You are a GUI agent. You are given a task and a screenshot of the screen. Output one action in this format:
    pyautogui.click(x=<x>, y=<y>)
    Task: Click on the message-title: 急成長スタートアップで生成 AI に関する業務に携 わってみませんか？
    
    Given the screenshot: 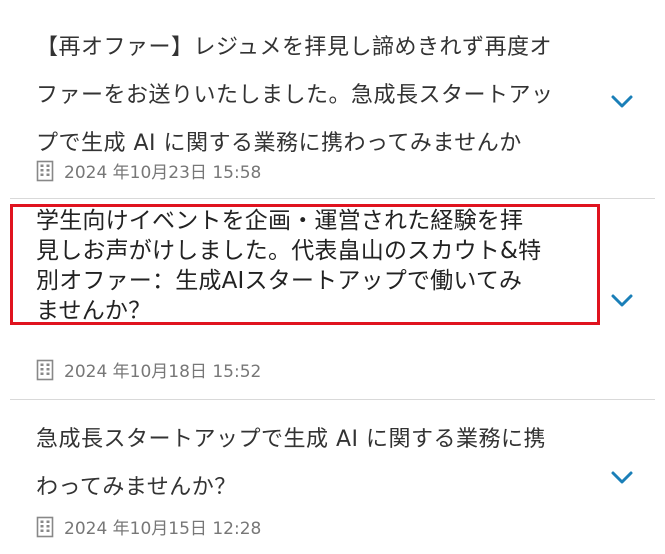 What is the action you would take?
    pyautogui.click(x=306, y=464)
    